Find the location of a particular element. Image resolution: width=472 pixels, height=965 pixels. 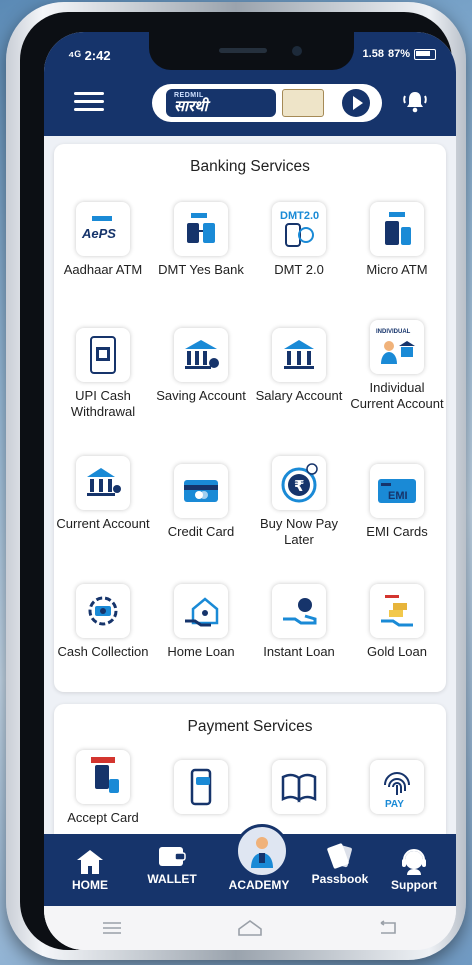

nav-home: HOME is located at coordinates (90, 869).